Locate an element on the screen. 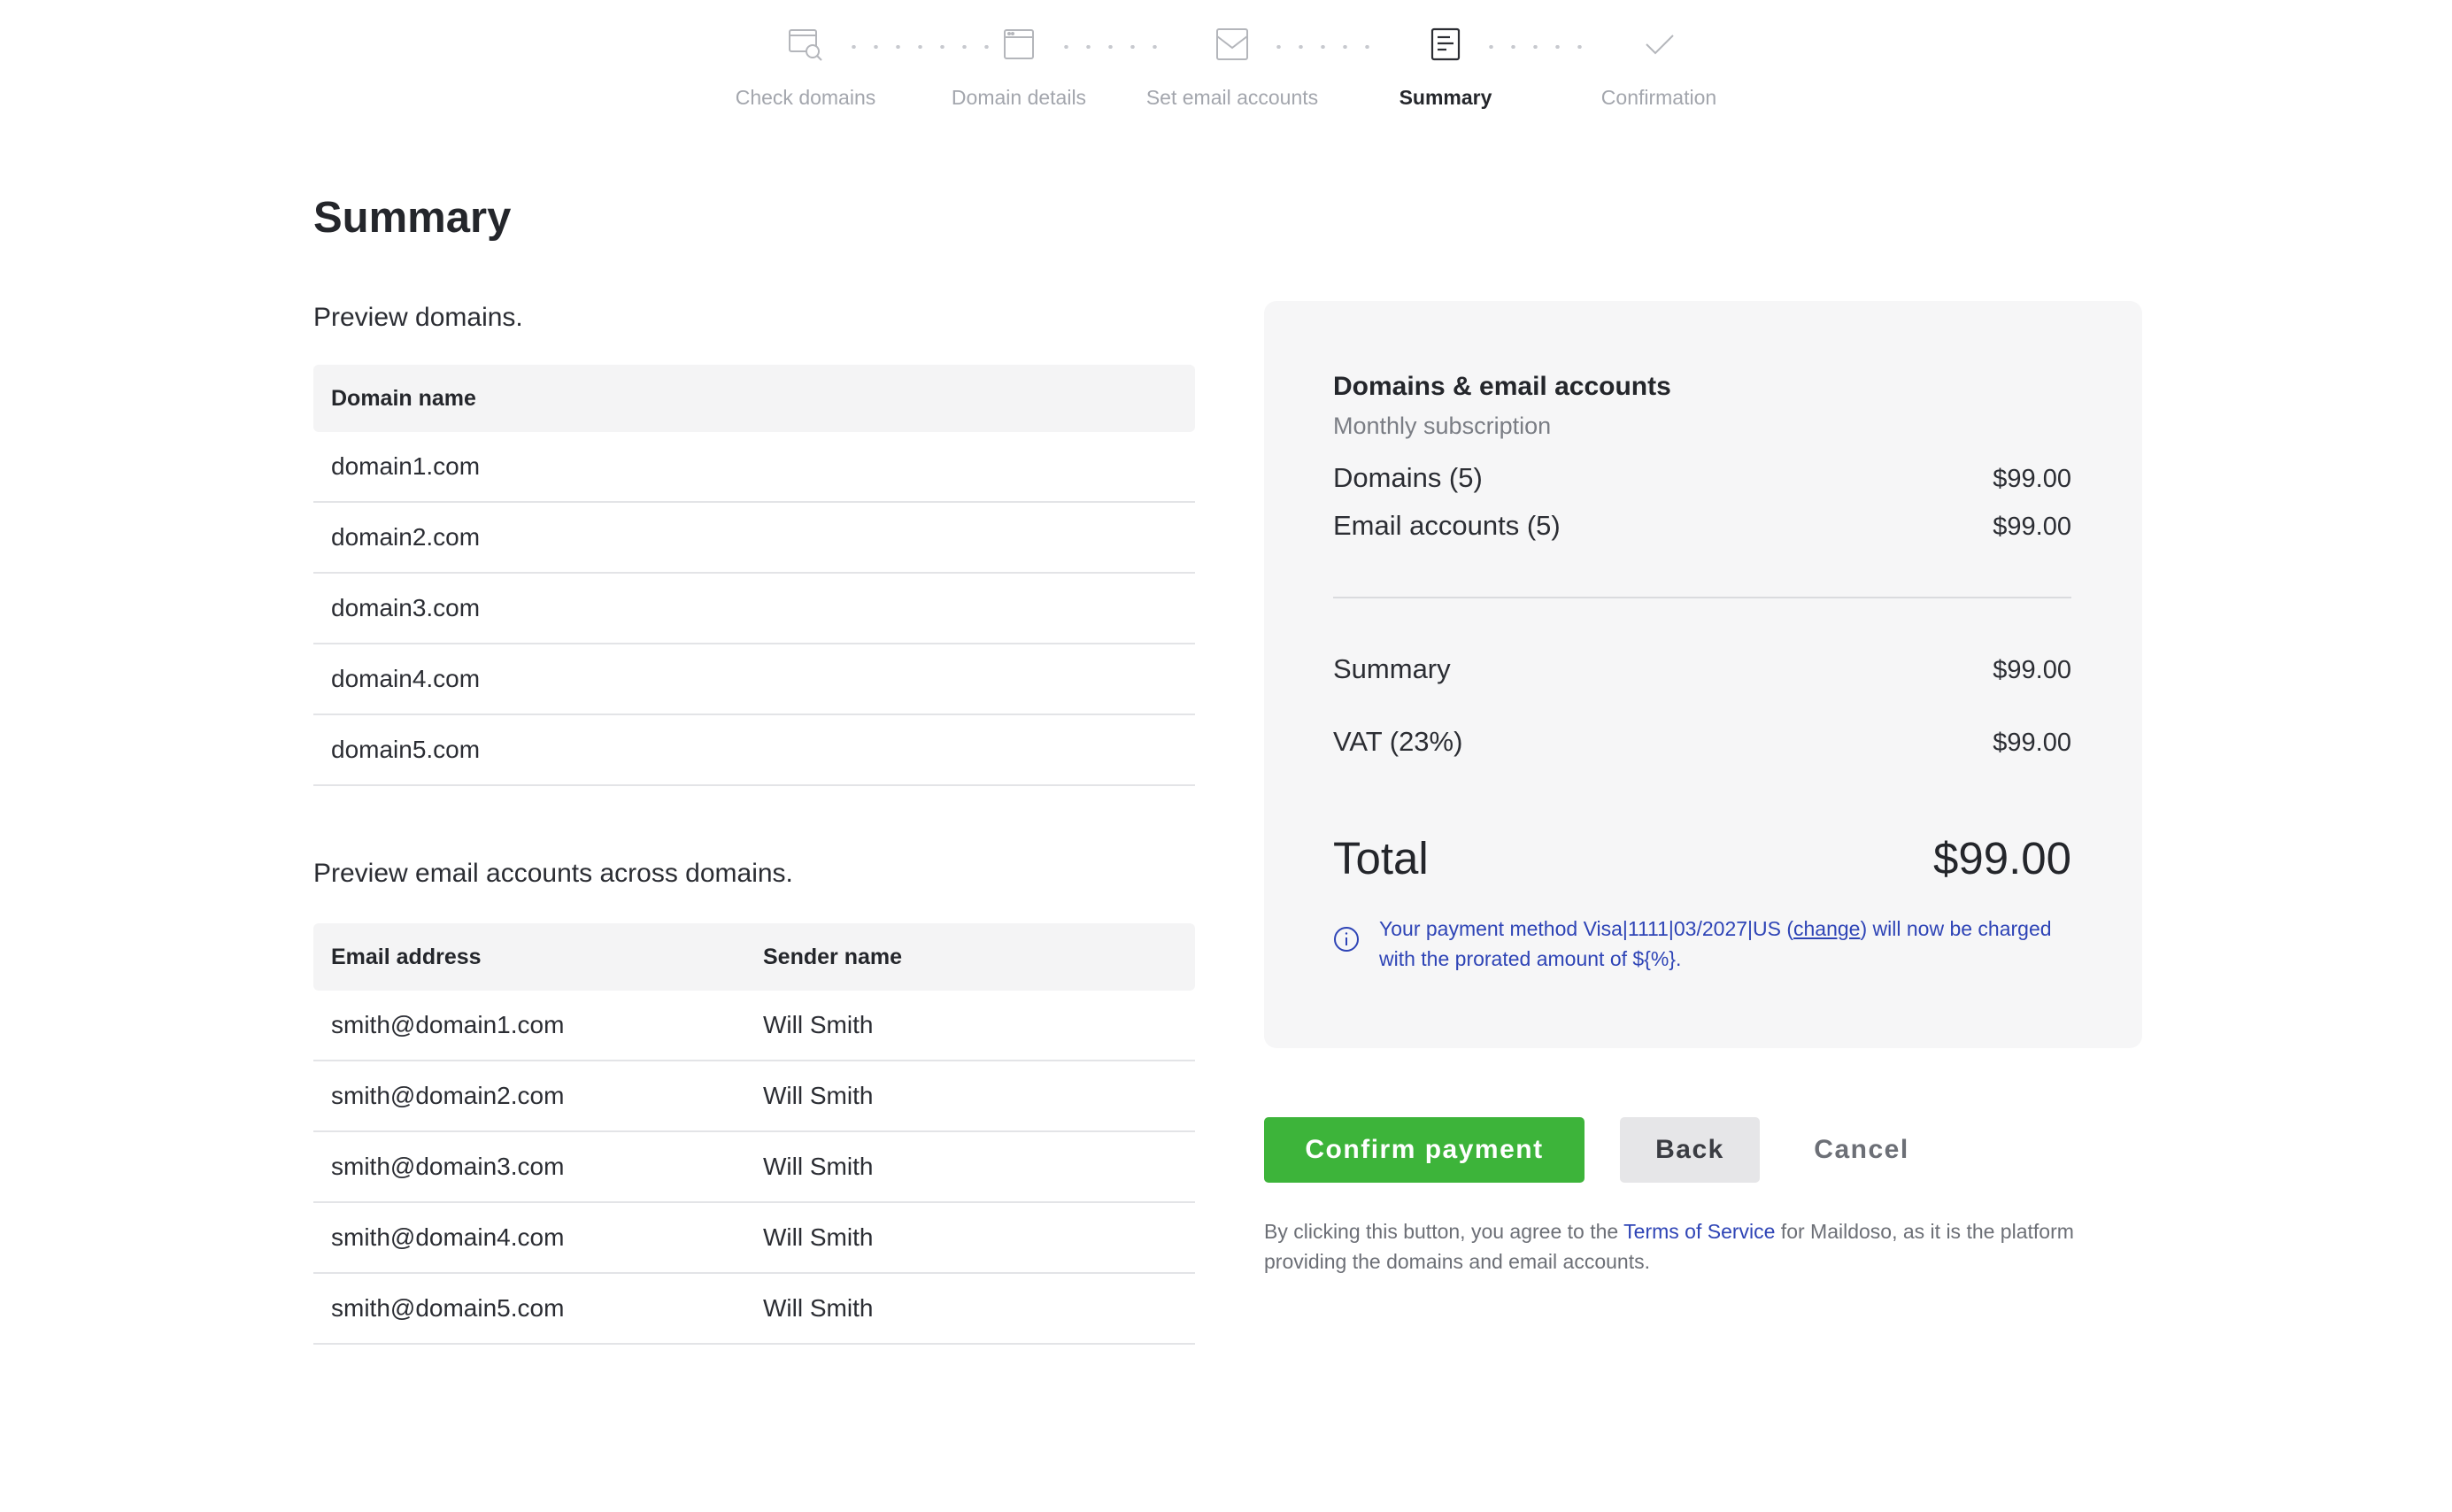 The image size is (2452, 1512). step-summary: Summary is located at coordinates (1445, 67).